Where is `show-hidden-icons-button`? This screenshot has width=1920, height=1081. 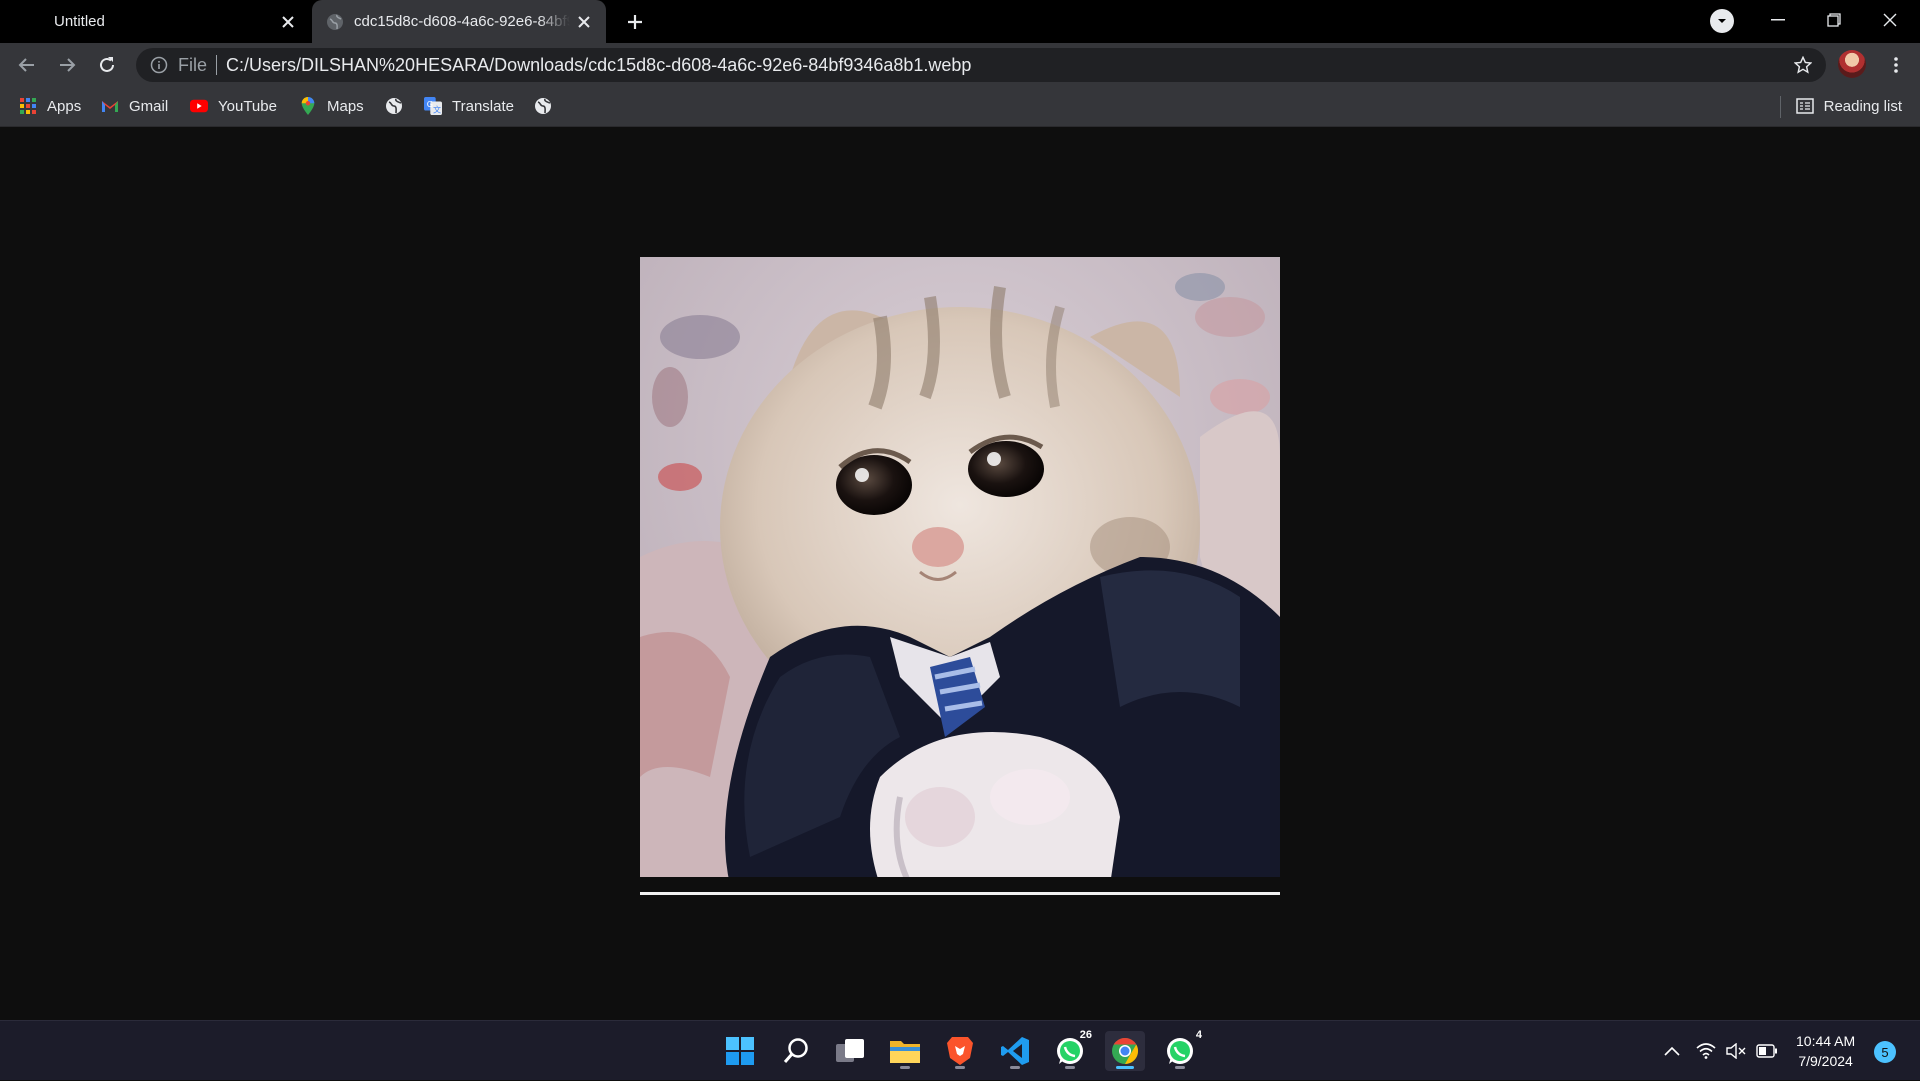
show-hidden-icons-button is located at coordinates (1672, 1051).